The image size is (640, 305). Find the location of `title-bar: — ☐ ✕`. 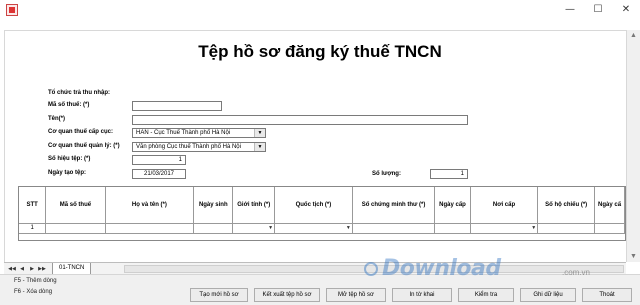

title-bar: — ☐ ✕ is located at coordinates (320, 10).